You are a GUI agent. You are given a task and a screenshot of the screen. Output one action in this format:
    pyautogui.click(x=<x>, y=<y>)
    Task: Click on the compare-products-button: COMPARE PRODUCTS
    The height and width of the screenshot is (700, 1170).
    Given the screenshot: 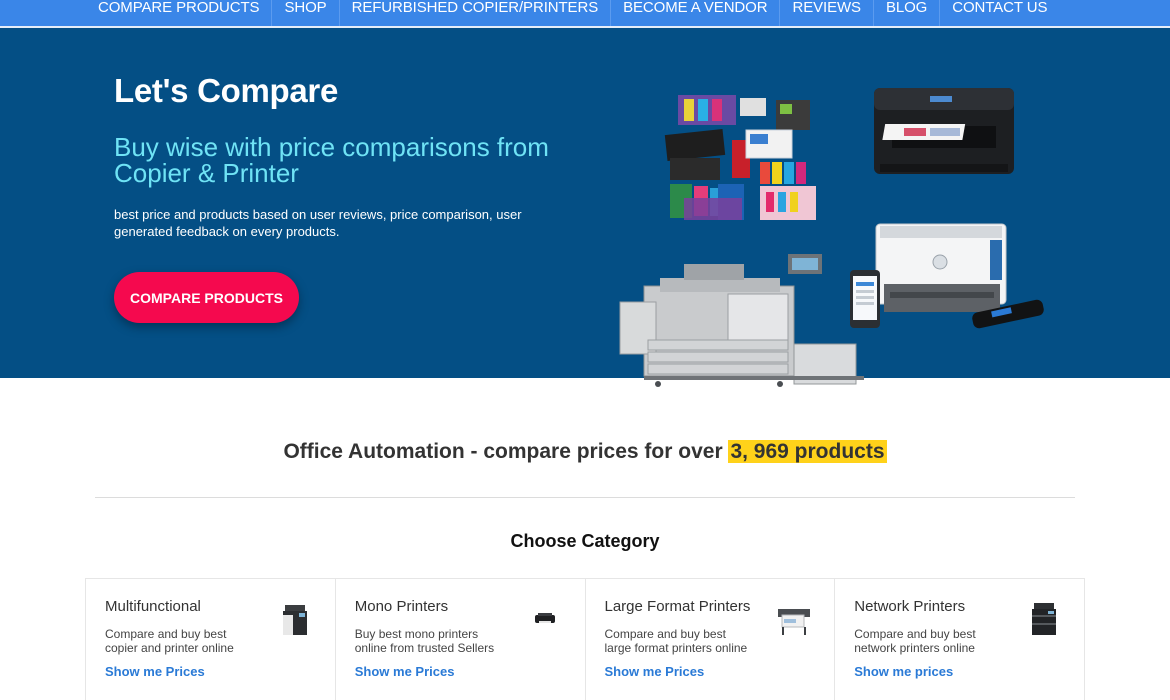 What is the action you would take?
    pyautogui.click(x=206, y=297)
    